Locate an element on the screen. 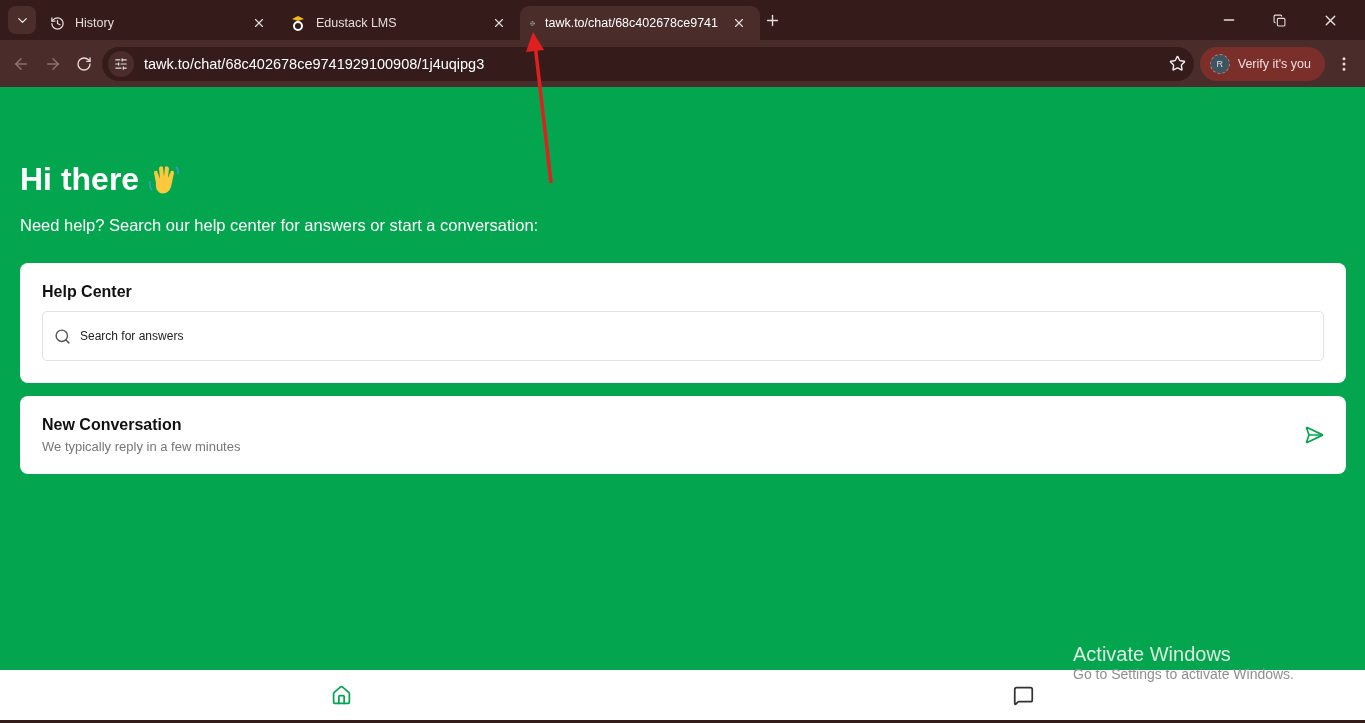 The width and height of the screenshot is (1365, 723). browser-tab: tawk.to/chat/68c402678ce9741 is located at coordinates (640, 23).